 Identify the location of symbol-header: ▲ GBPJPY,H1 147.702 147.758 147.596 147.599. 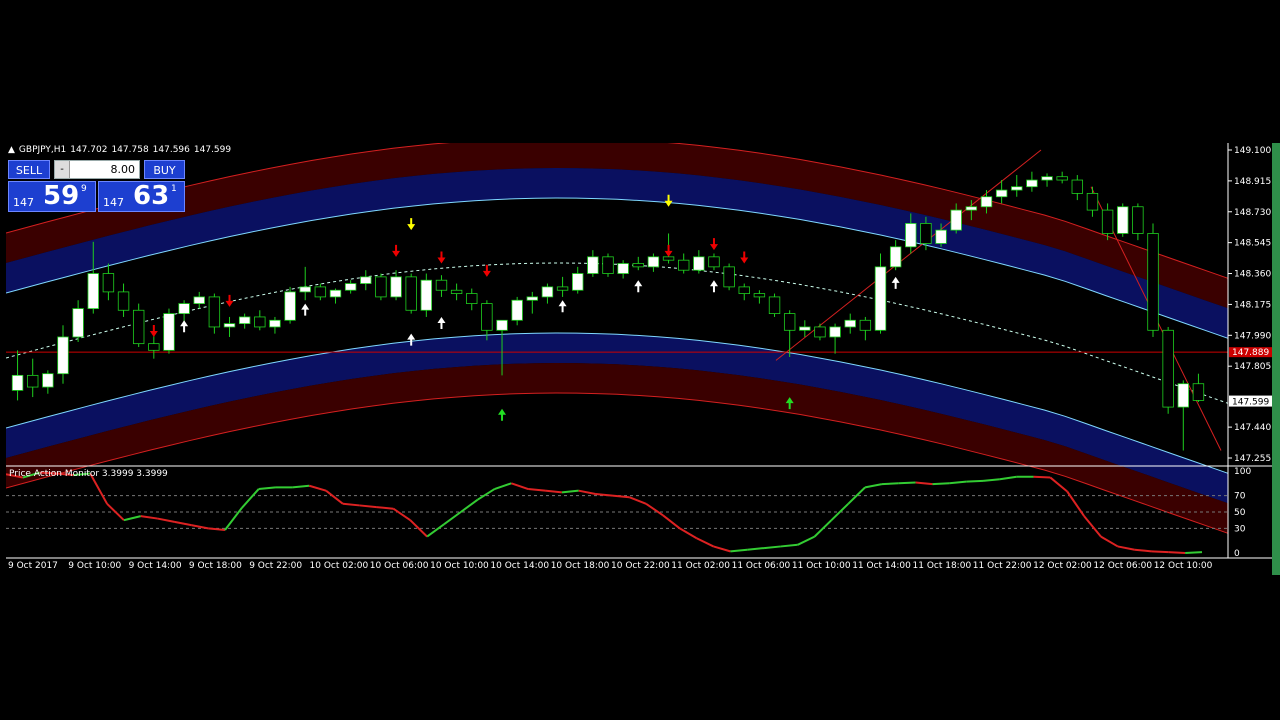
(121, 150).